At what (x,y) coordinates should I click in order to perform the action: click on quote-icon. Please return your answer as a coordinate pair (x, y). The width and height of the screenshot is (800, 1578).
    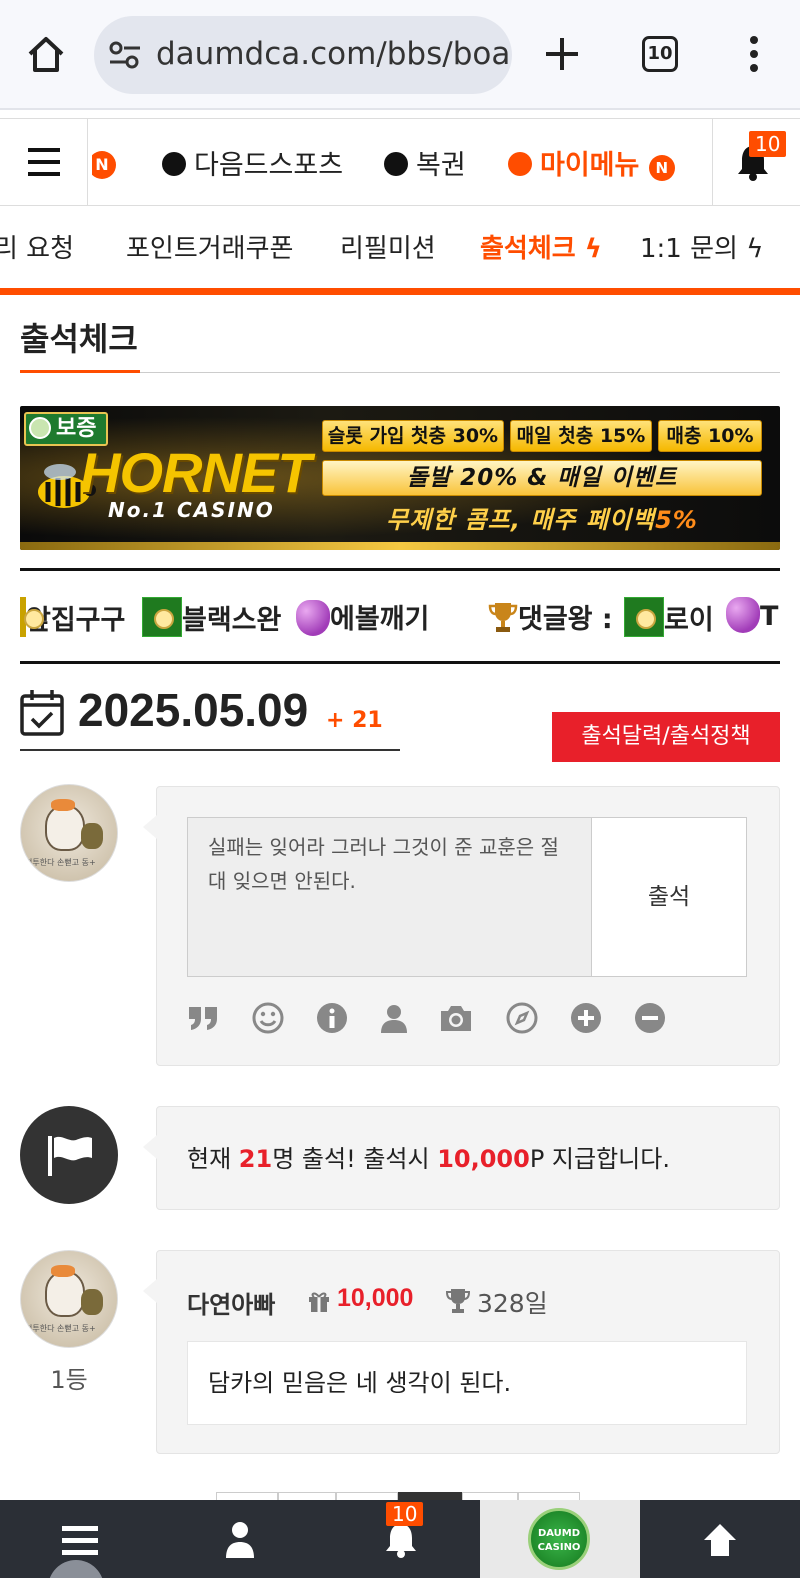
    Looking at the image, I should click on (204, 1018).